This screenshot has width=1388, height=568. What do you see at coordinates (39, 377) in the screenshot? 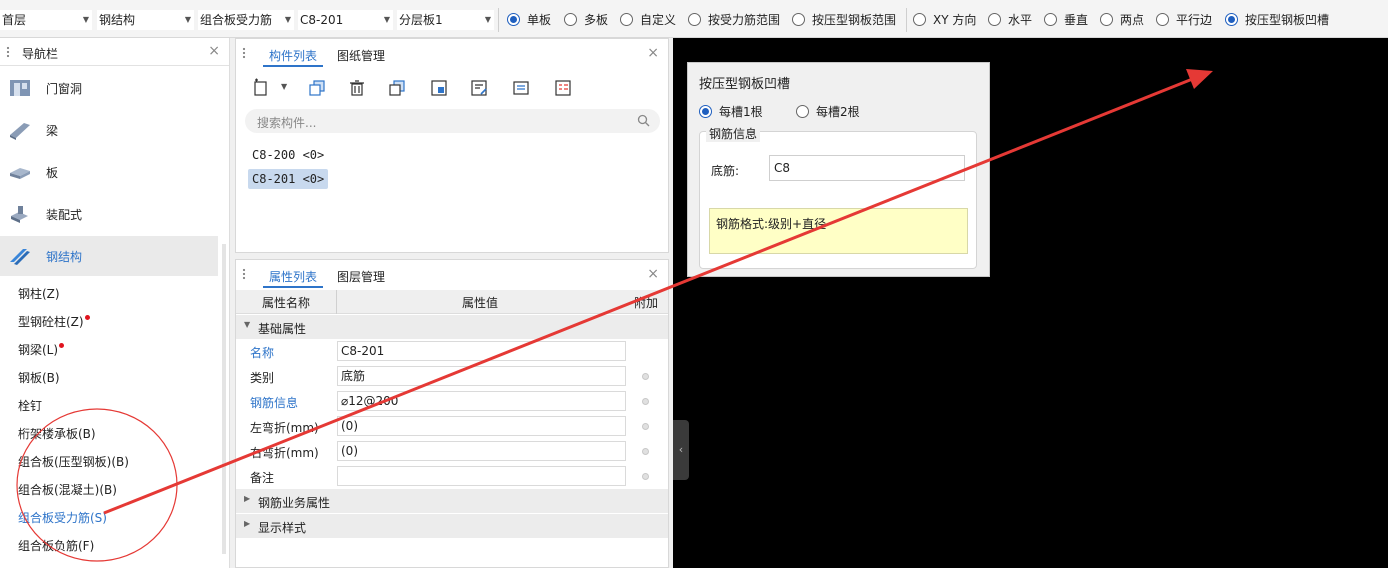
I see `nav-item-steel-plate: 钢板(B)` at bounding box center [39, 377].